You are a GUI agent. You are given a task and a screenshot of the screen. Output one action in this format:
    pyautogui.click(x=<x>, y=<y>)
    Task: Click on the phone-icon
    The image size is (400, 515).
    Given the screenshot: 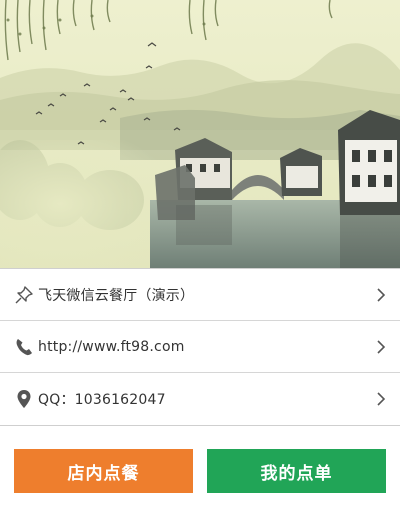 What is the action you would take?
    pyautogui.click(x=24, y=347)
    